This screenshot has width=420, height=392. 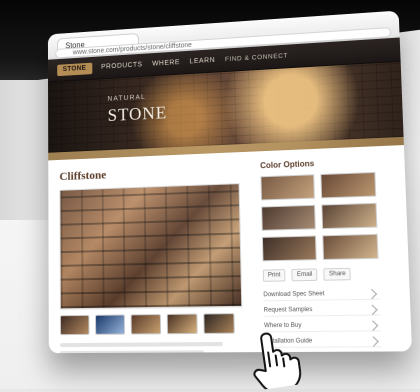 I want to click on nav-learn: LEARN, so click(x=203, y=61).